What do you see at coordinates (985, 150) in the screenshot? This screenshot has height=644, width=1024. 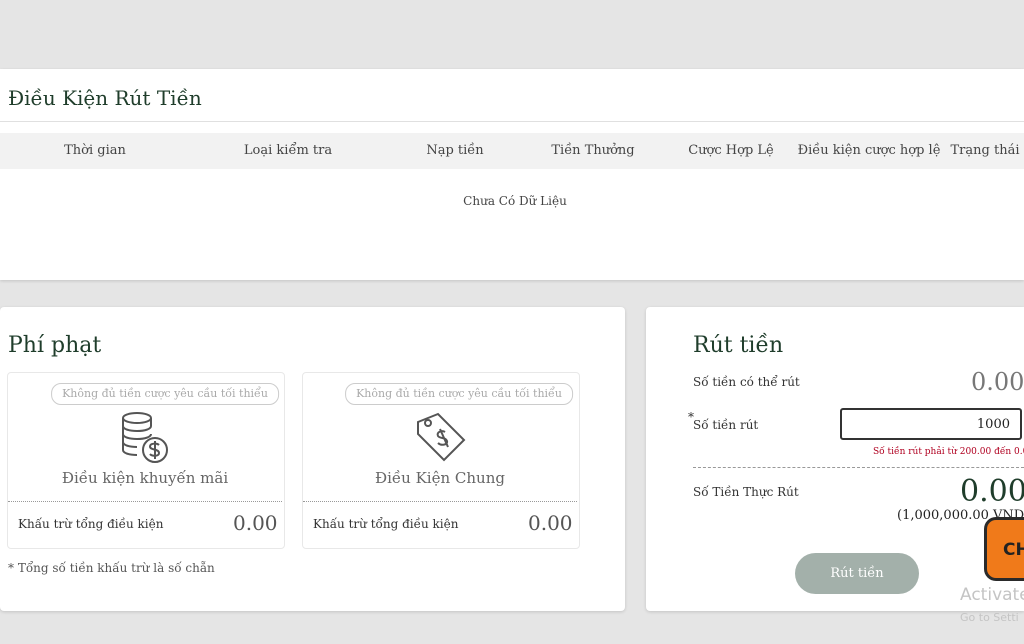 I see `column-header-status: Trạng thái` at bounding box center [985, 150].